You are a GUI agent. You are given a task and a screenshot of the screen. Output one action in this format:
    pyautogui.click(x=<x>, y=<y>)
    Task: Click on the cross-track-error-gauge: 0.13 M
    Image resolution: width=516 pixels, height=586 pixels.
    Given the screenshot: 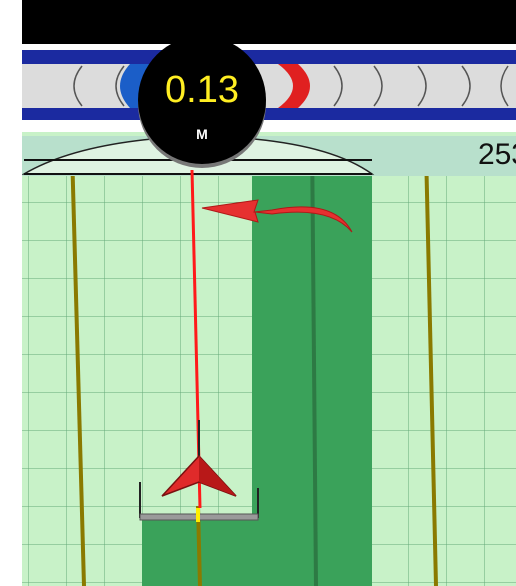 What is the action you would take?
    pyautogui.click(x=202, y=100)
    